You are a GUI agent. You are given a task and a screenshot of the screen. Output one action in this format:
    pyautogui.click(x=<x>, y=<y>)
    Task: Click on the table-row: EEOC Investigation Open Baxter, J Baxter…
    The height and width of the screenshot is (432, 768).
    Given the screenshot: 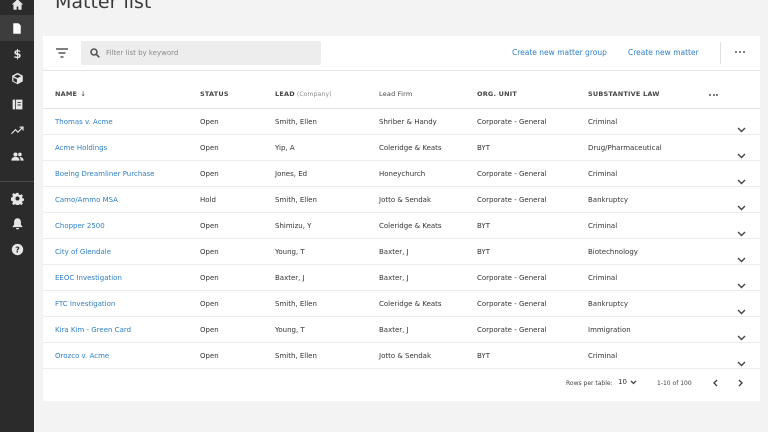 What is the action you would take?
    pyautogui.click(x=401, y=278)
    